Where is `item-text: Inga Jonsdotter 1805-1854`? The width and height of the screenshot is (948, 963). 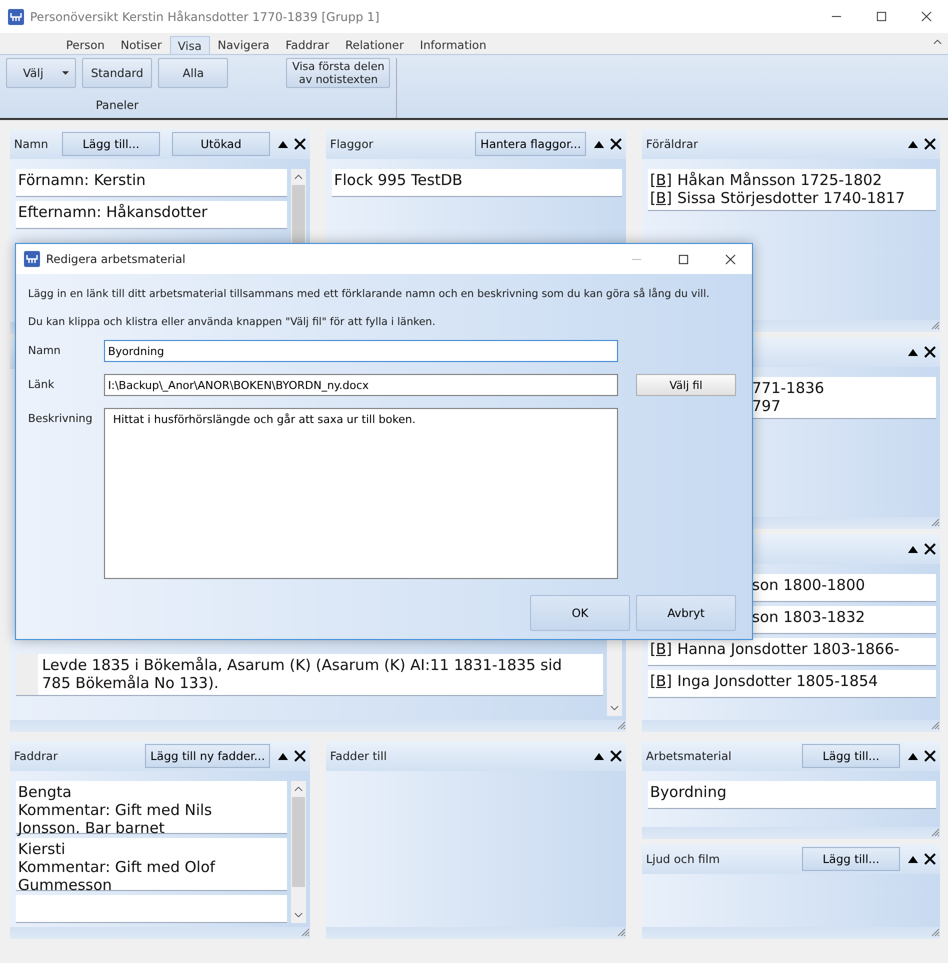
item-text: Inga Jonsdotter 1805-1854 is located at coordinates (777, 681).